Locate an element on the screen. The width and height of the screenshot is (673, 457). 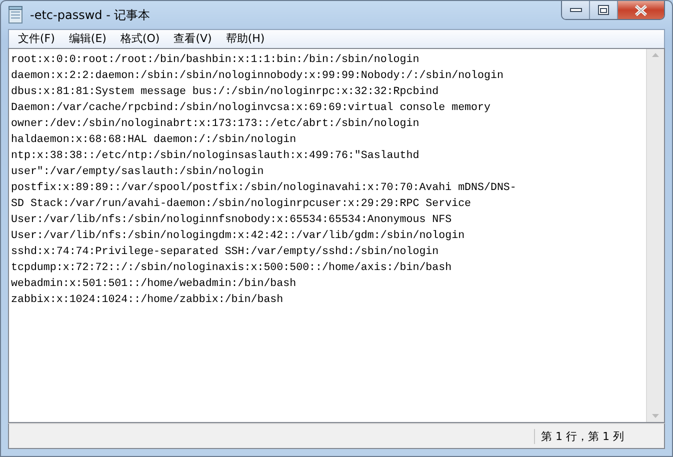
text-line: owner:/dev:/sbin/nologinabrt:x:173:173::/etc/abrt:/sbin/nologin is located at coordinates (215, 124).